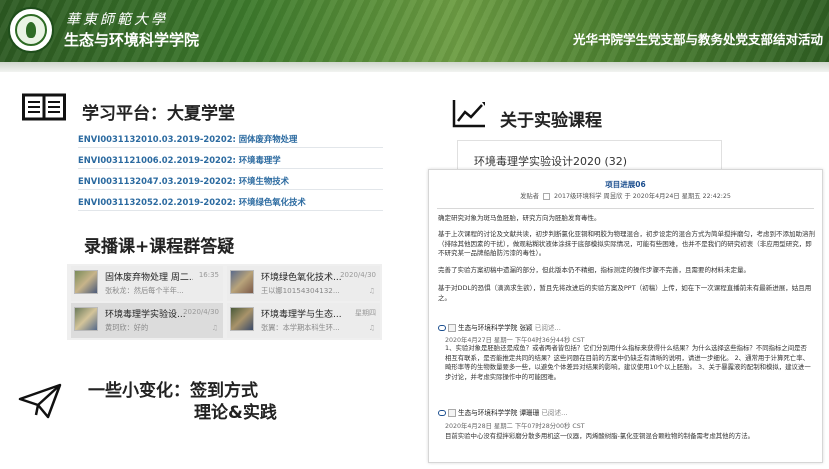 Image resolution: width=829 pixels, height=469 pixels. Describe the element at coordinates (117, 20) in the screenshot. I see `university-name: 華東師範大學` at that location.